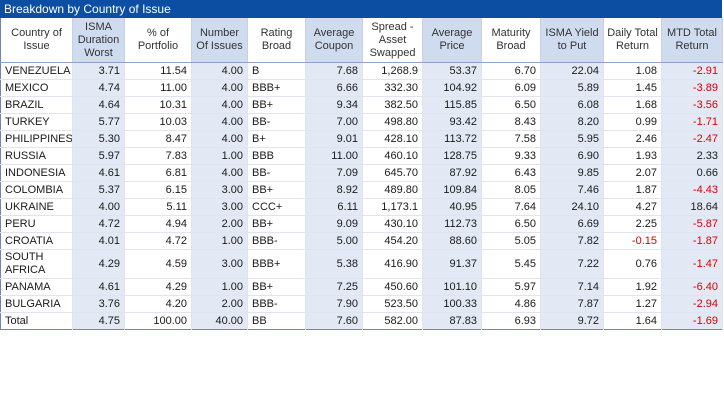  Describe the element at coordinates (572, 156) in the screenshot. I see `cell-yield: 6.90` at that location.